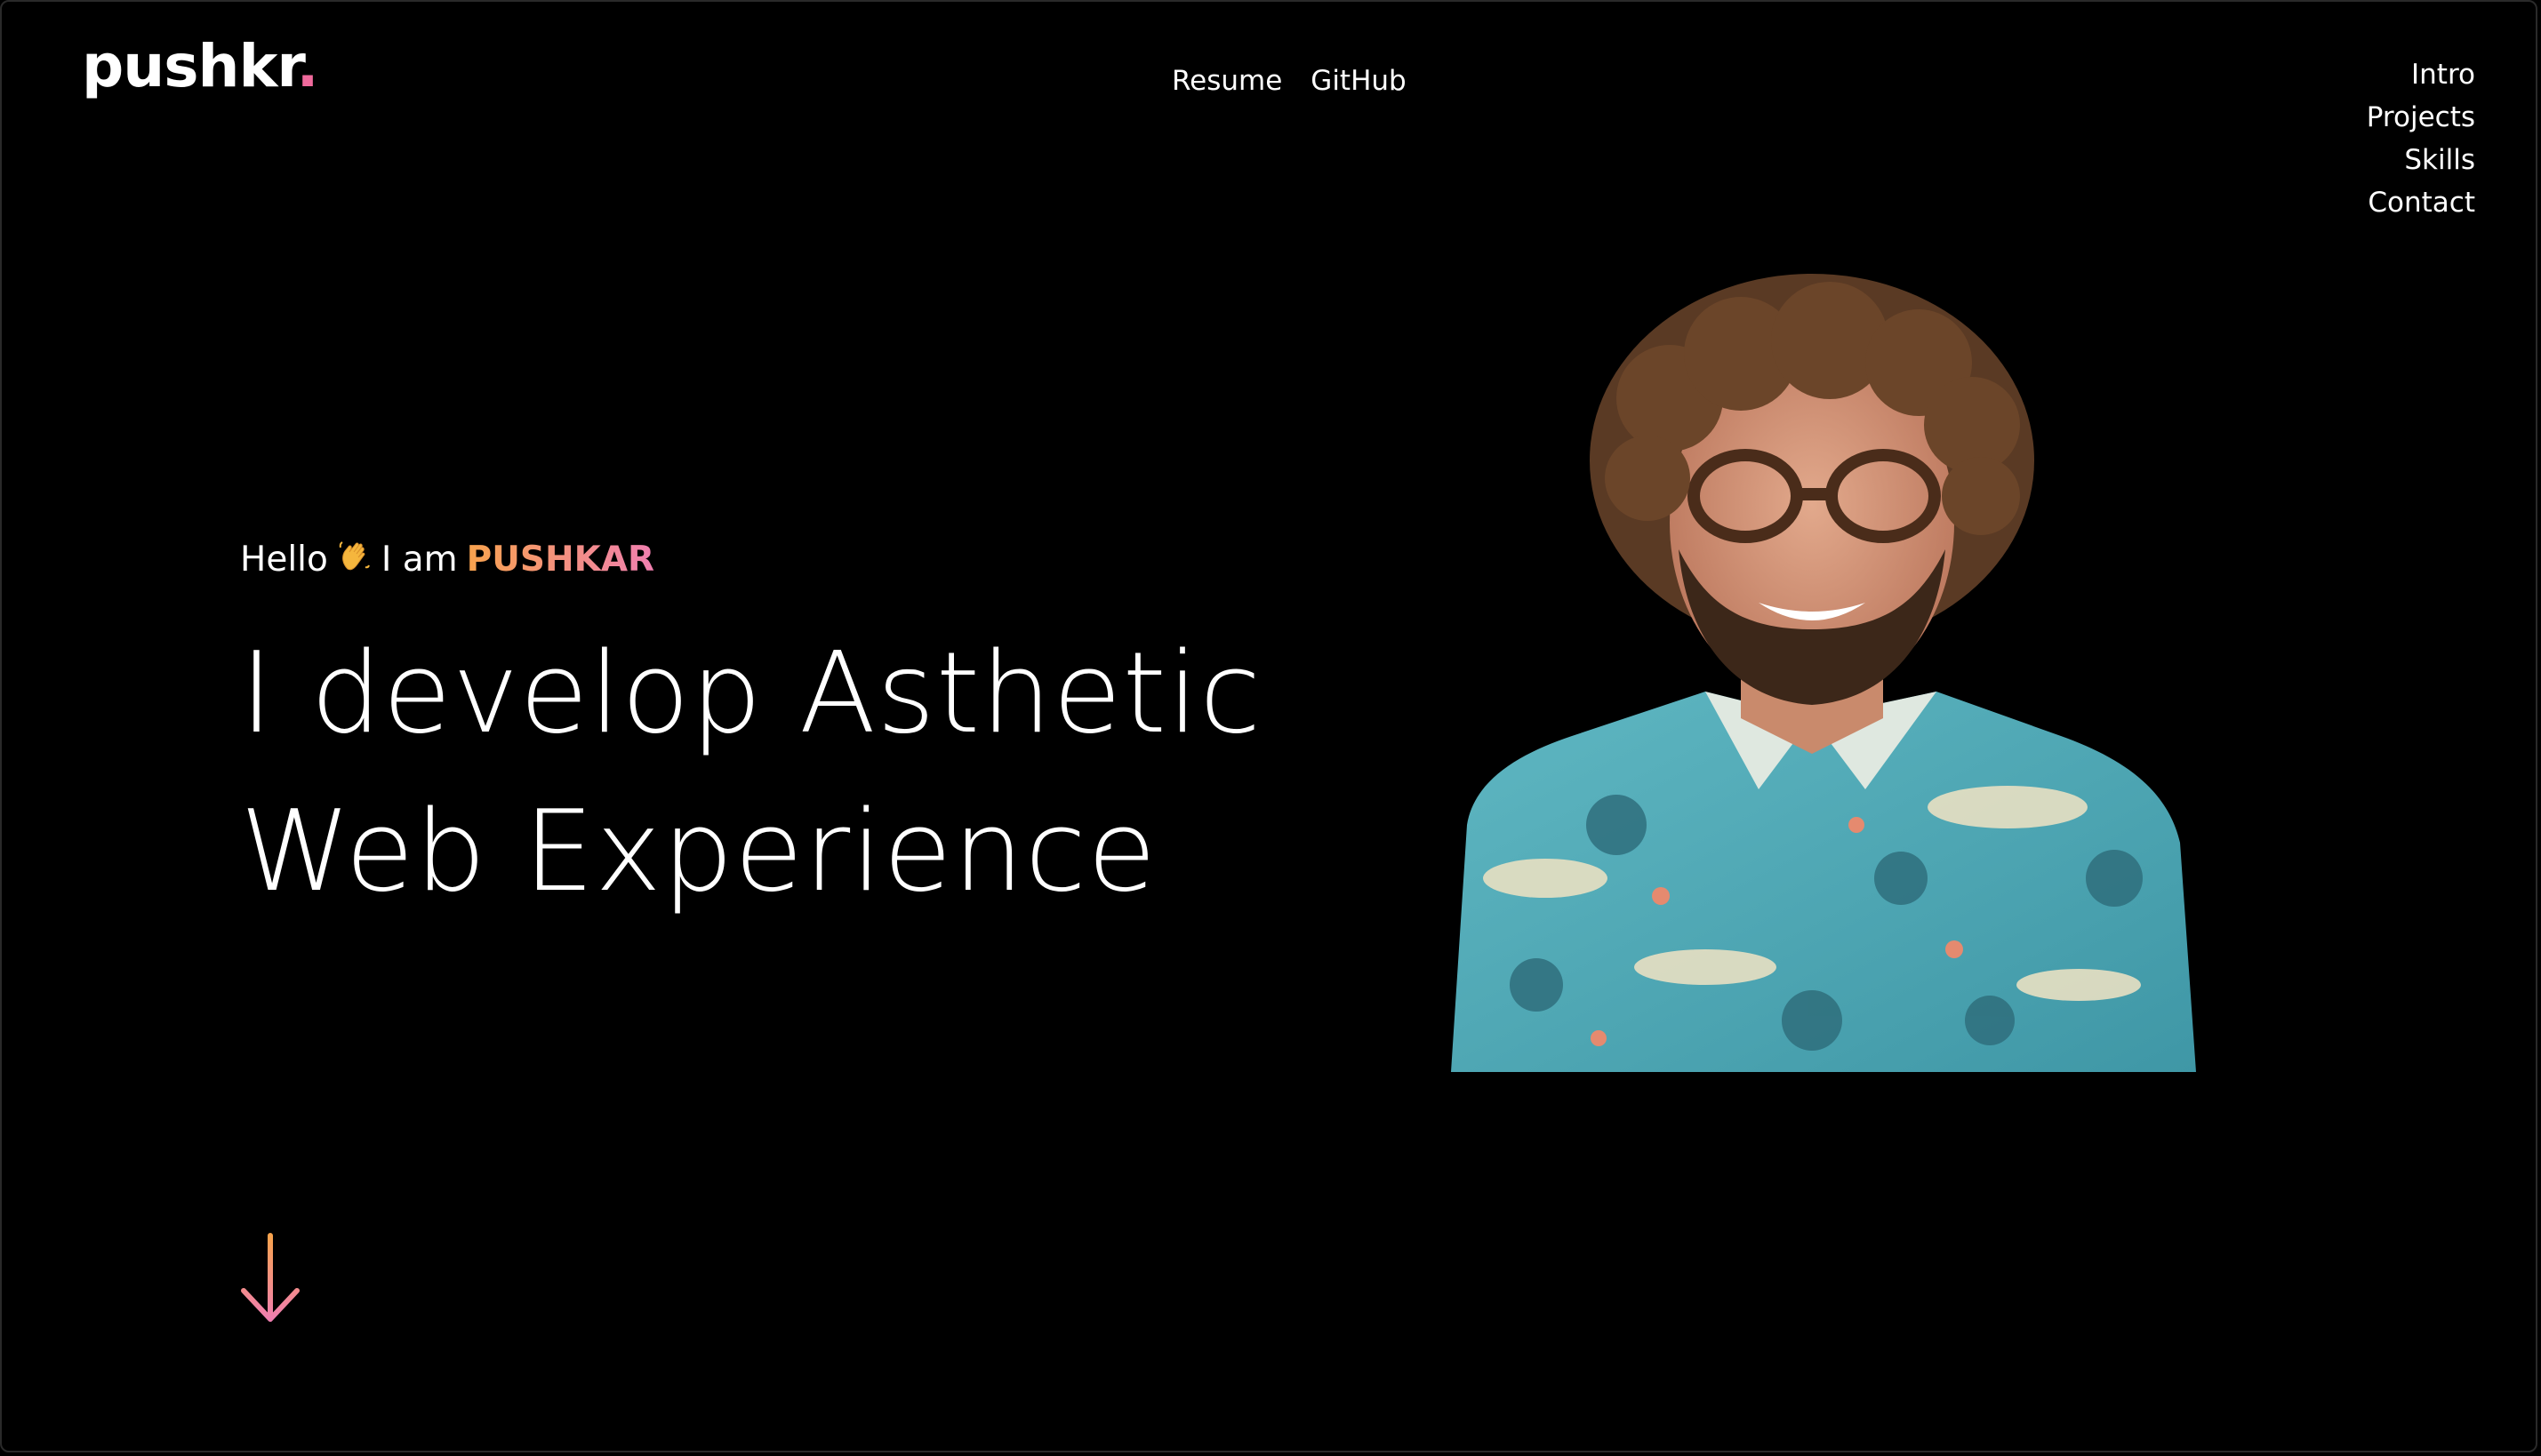 The width and height of the screenshot is (2541, 1456). What do you see at coordinates (200, 66) in the screenshot?
I see `brand-logo: pushkr.` at bounding box center [200, 66].